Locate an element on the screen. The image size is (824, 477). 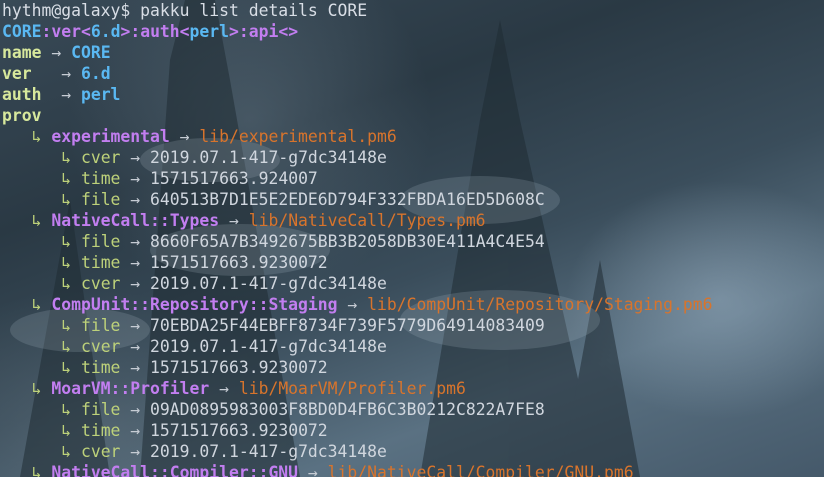
api-value: <> is located at coordinates (288, 31).